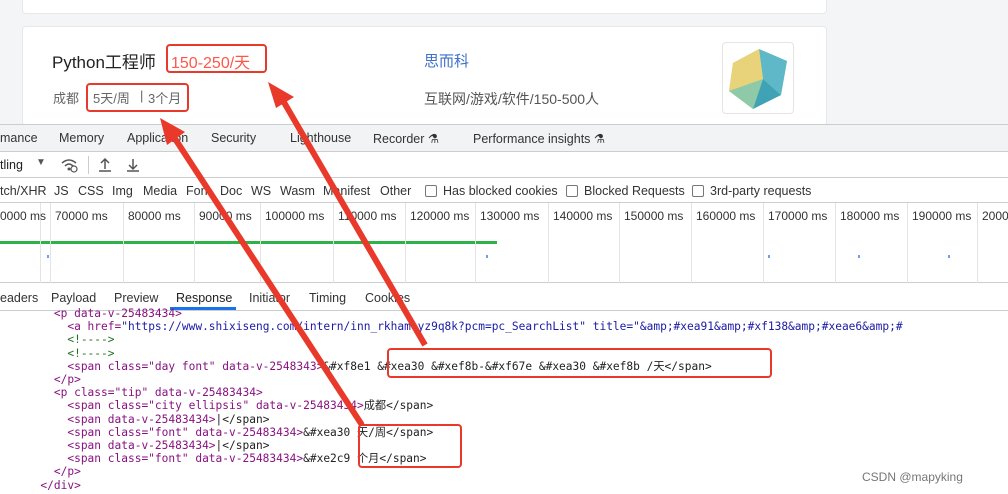  Describe the element at coordinates (11, 165) in the screenshot. I see `throttle-select: tling` at that location.